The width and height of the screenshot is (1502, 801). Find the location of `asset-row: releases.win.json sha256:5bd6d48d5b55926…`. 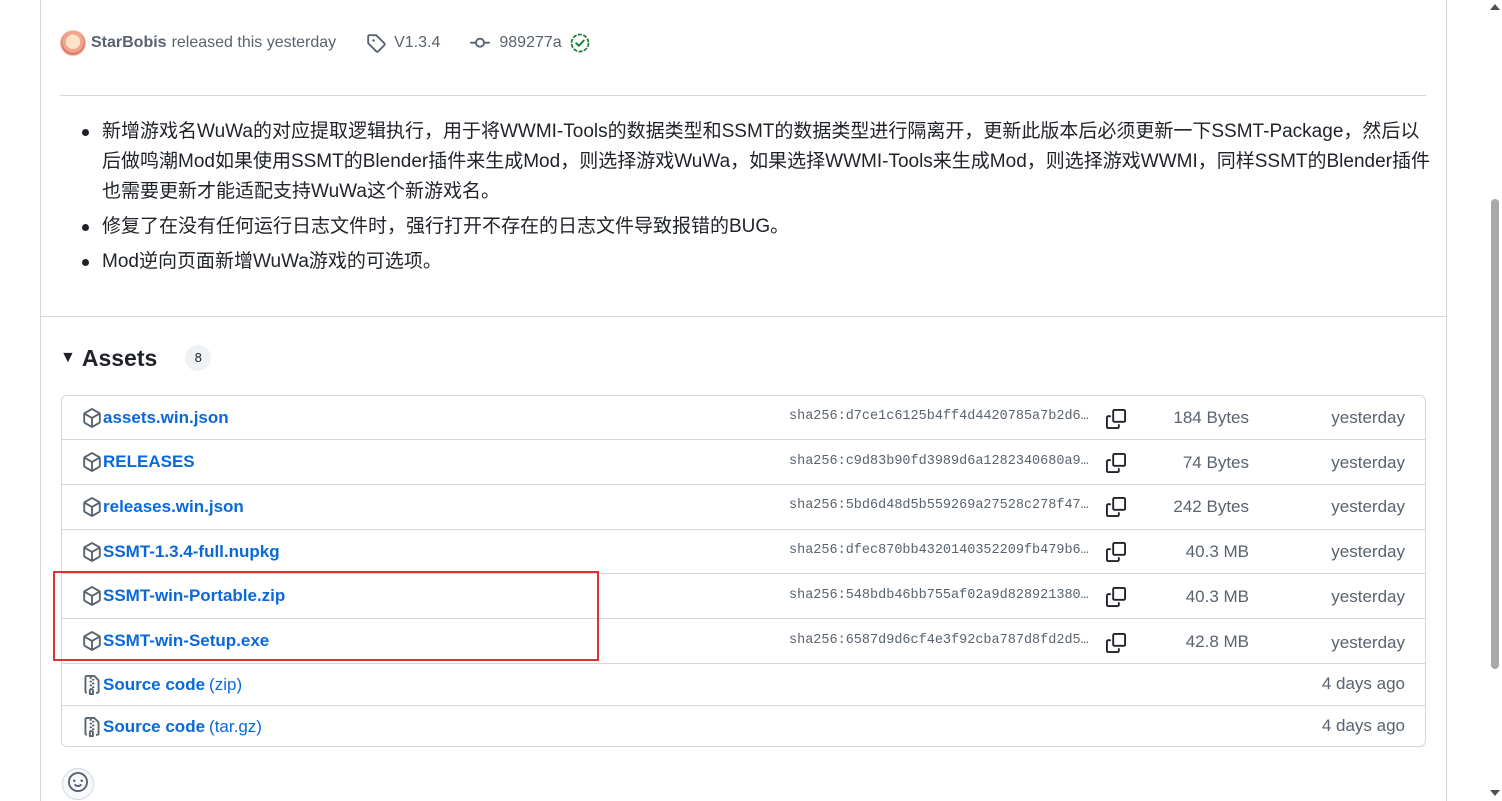

asset-row: releases.win.json sha256:5bd6d48d5b55926… is located at coordinates (743, 507).